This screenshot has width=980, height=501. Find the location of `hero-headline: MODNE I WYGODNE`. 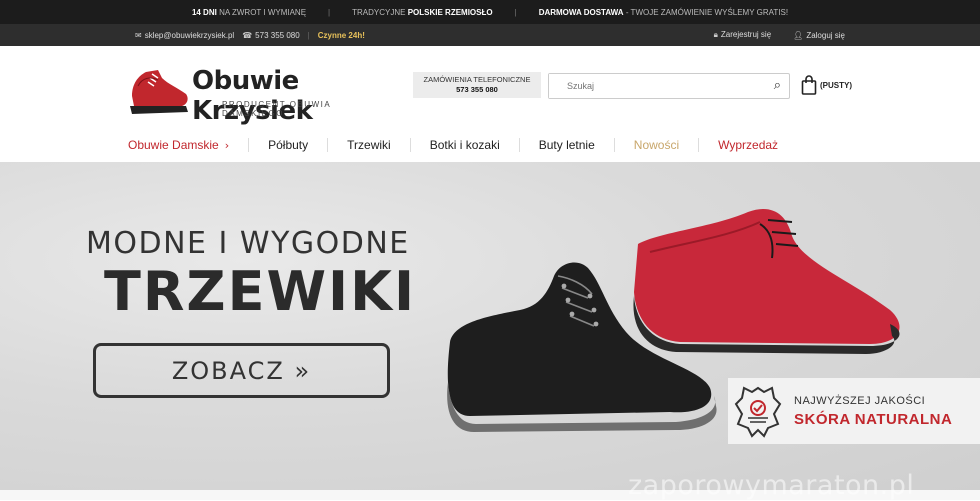

hero-headline: MODNE I WYGODNE is located at coordinates (248, 243).